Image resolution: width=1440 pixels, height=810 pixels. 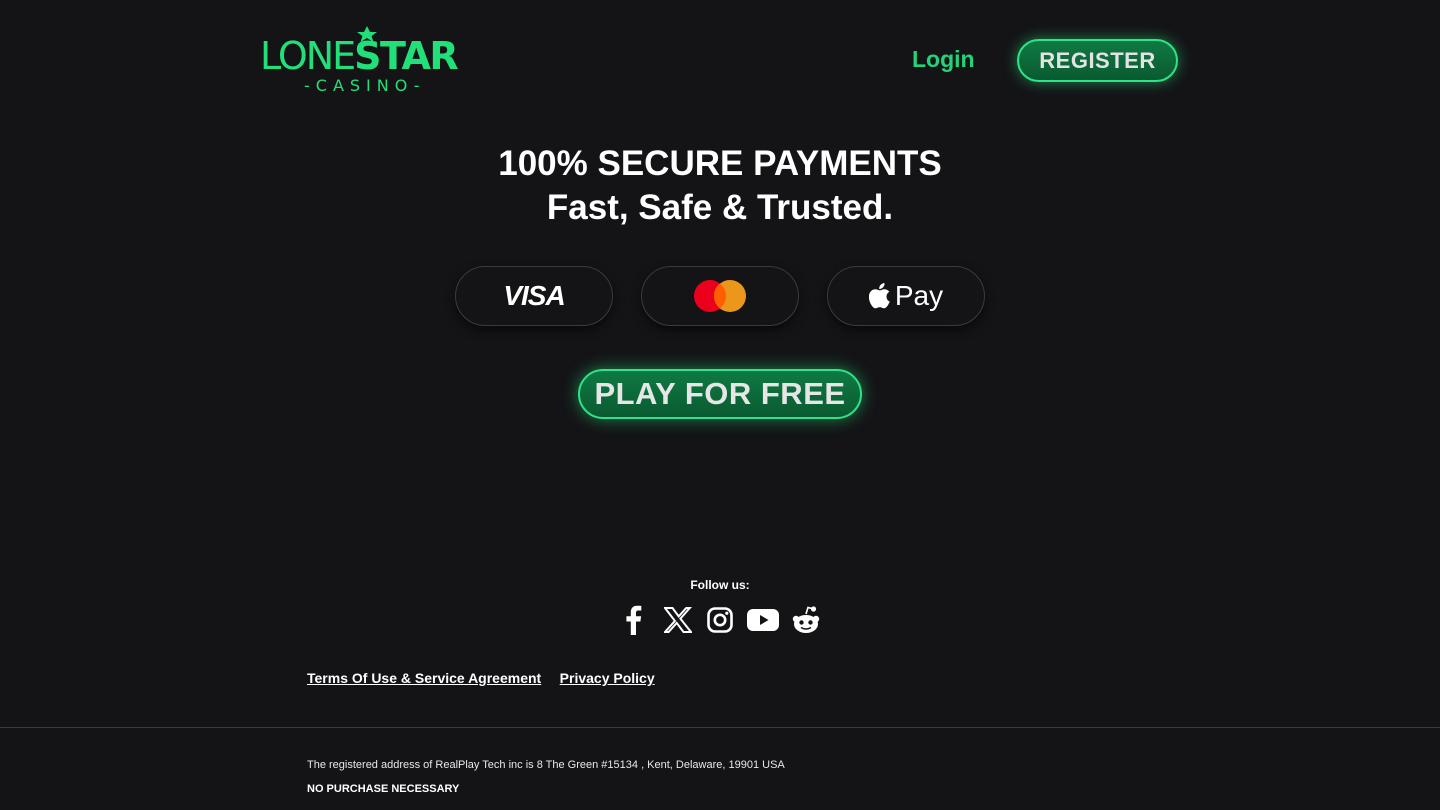 What do you see at coordinates (919, 295) in the screenshot?
I see `apple-pay-label: Pay` at bounding box center [919, 295].